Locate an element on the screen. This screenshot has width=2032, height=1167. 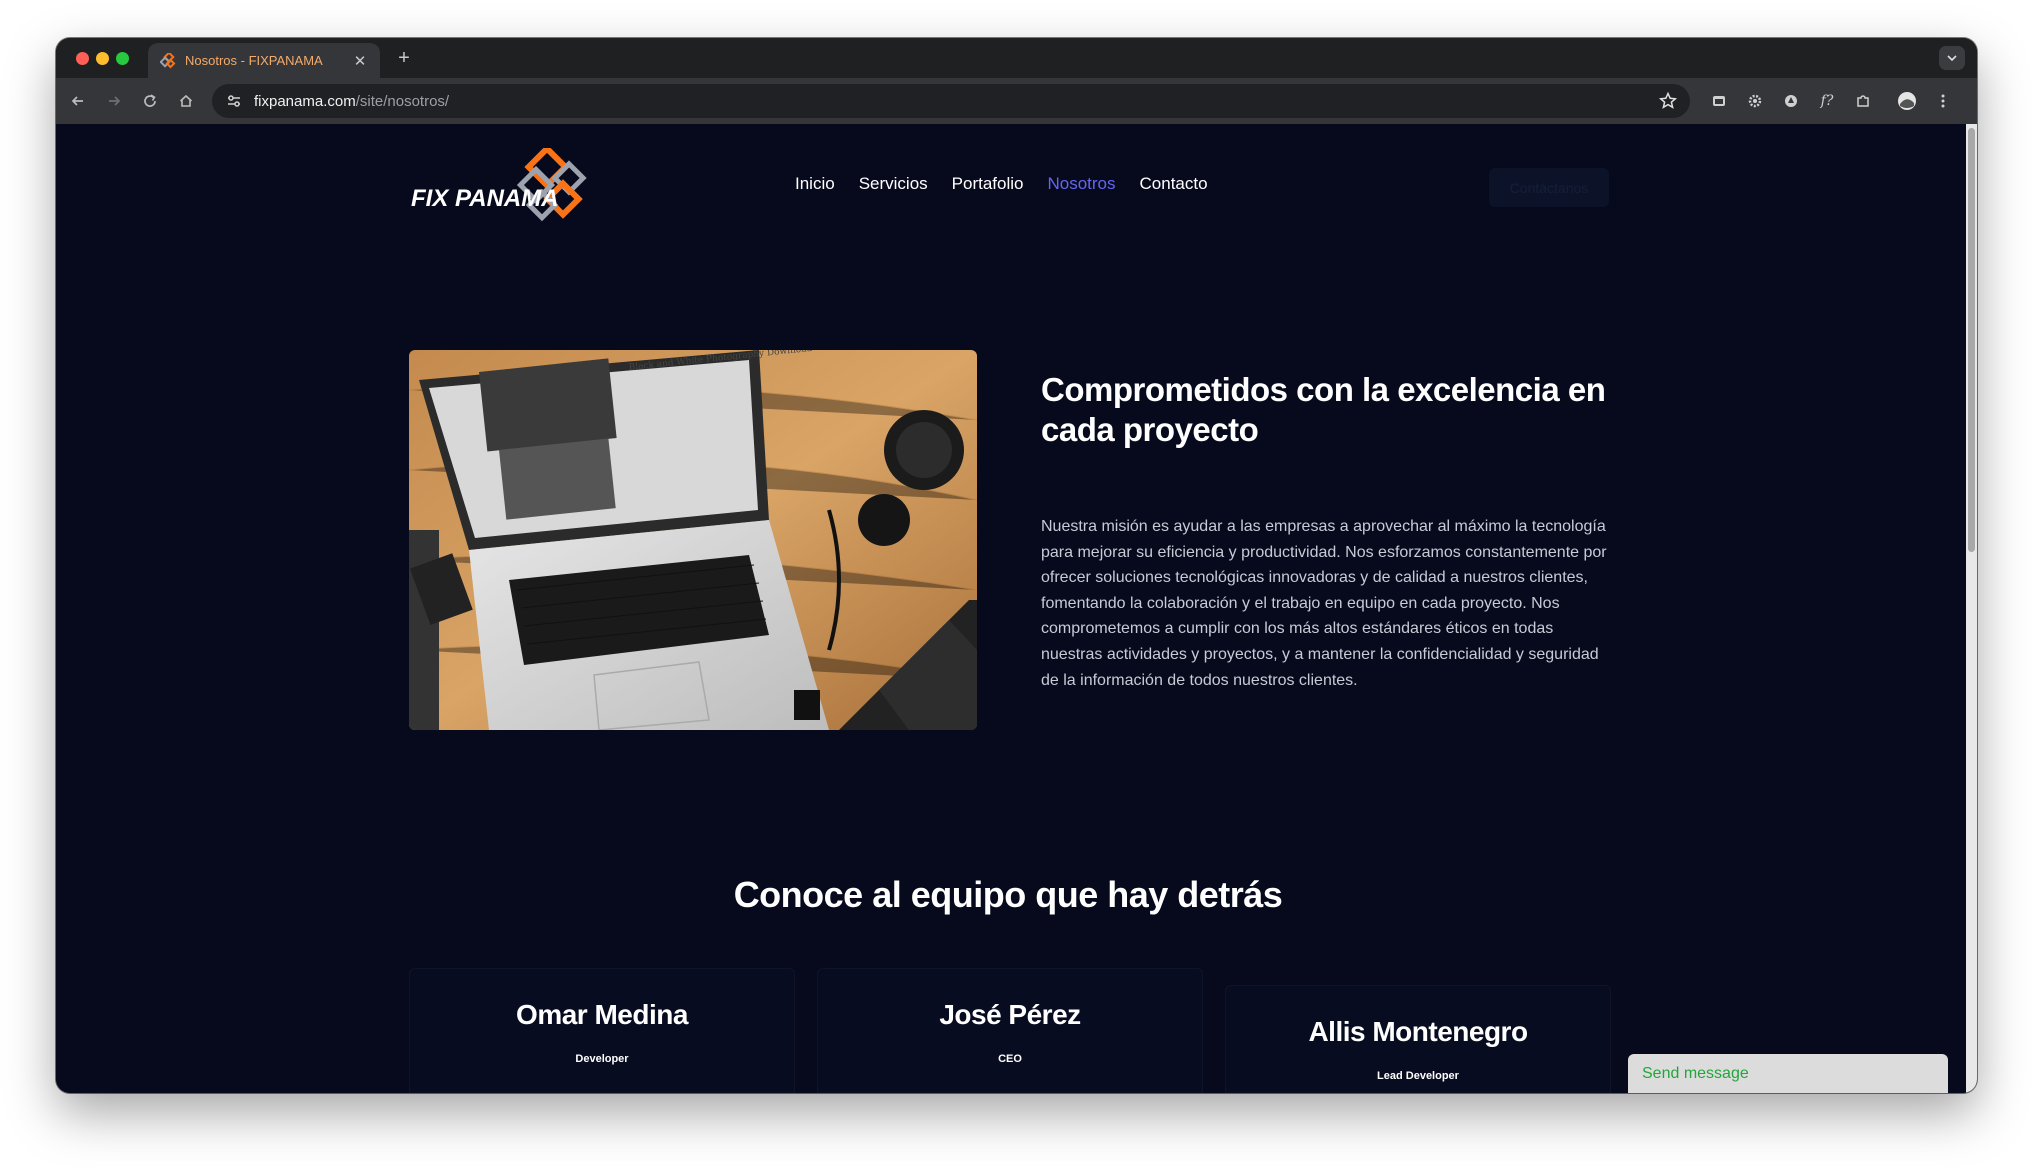
team-card: José Pérez CEO is located at coordinates (1010, 1030).